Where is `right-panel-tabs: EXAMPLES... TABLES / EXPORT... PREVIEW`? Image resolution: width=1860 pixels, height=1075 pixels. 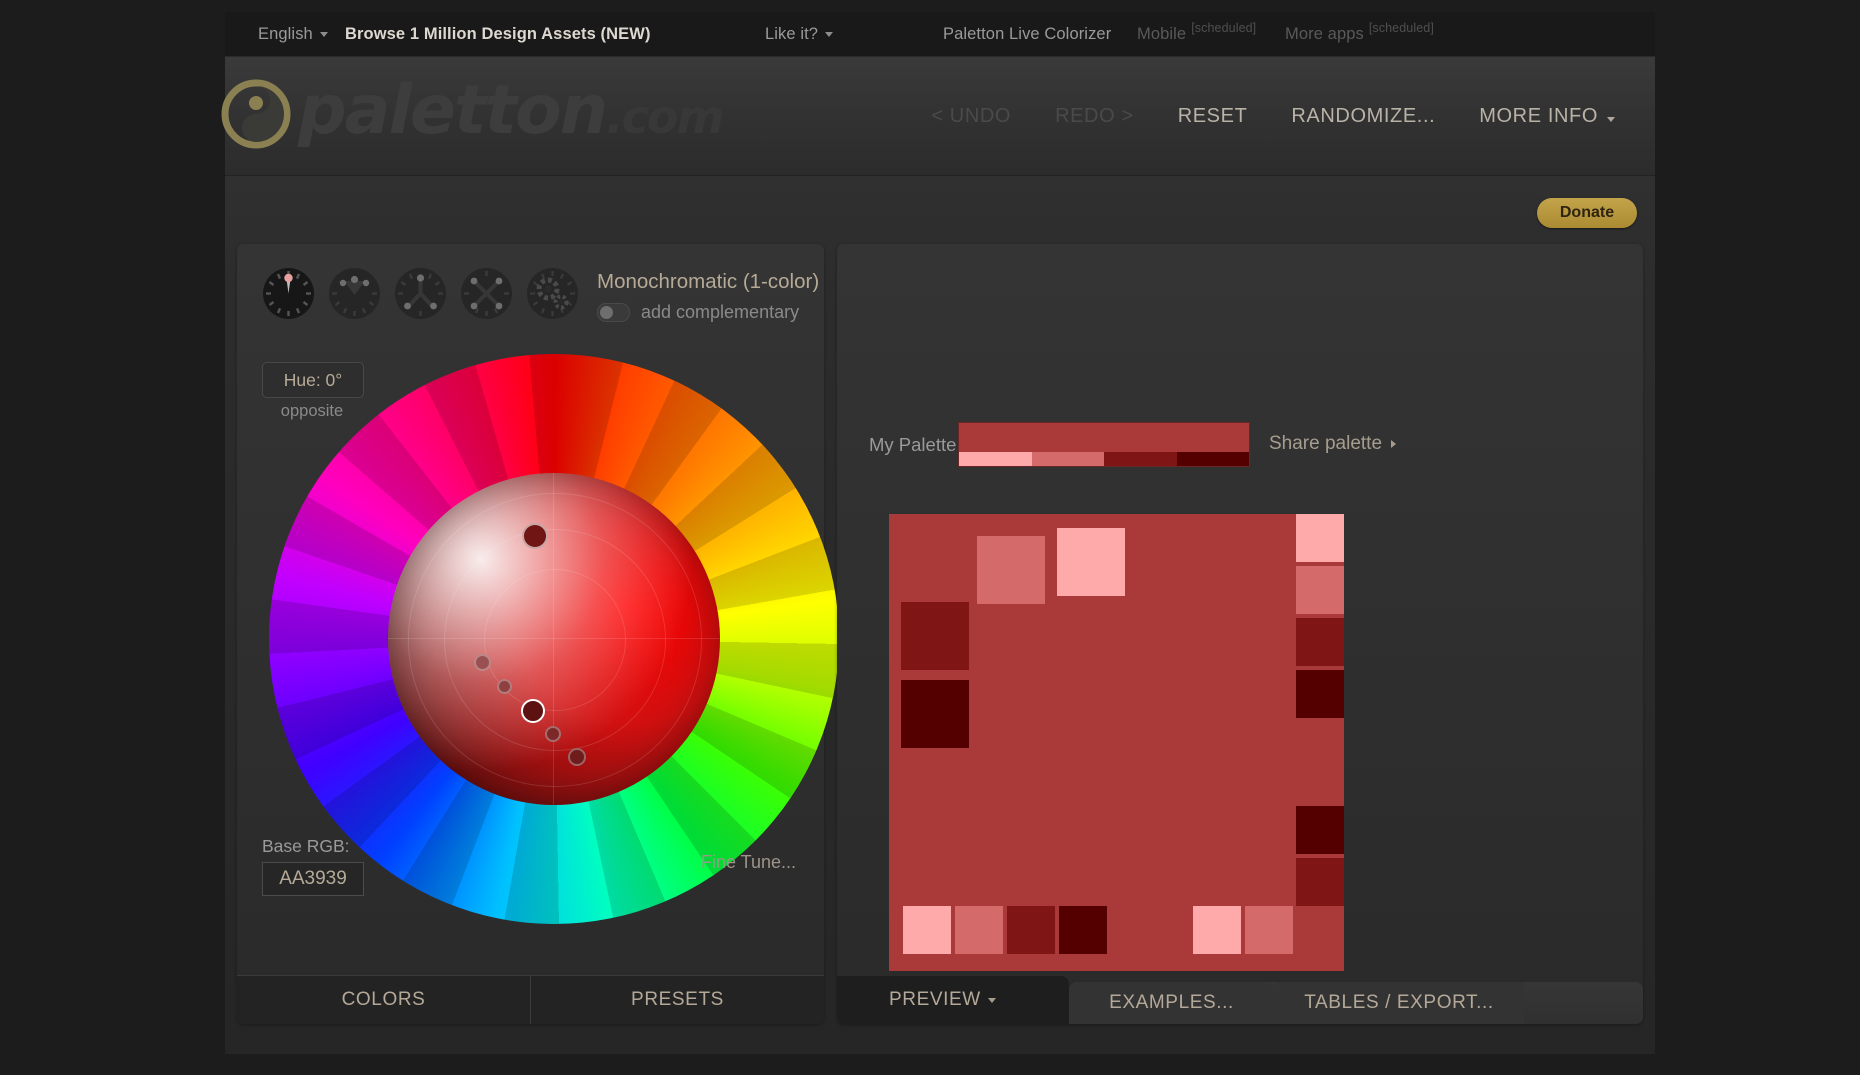 right-panel-tabs: EXAMPLES... TABLES / EXPORT... PREVIEW is located at coordinates (1240, 1000).